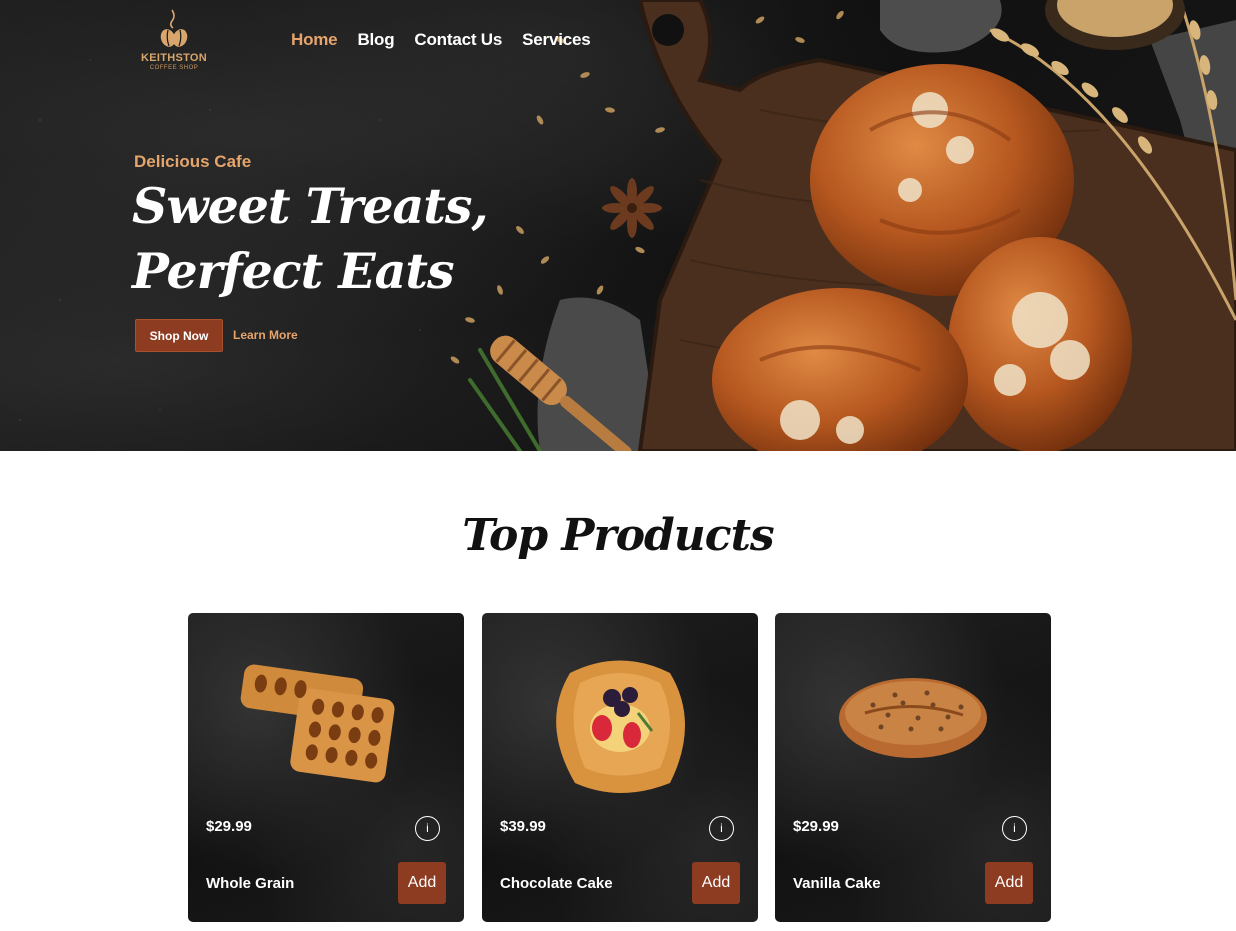 Image resolution: width=1236 pixels, height=931 pixels. Describe the element at coordinates (179, 335) in the screenshot. I see `shop-now-button: Shop Now` at that location.